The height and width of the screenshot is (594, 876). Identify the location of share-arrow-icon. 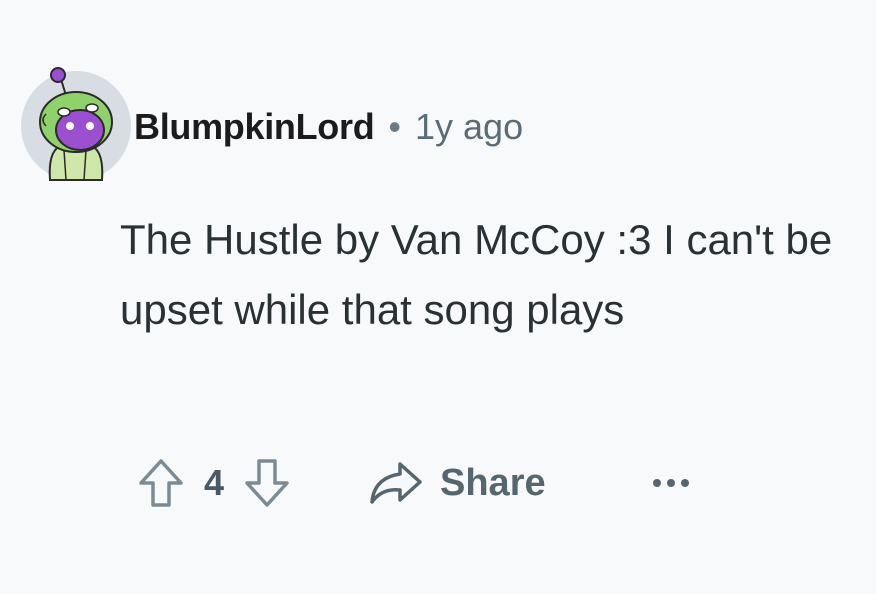
(396, 483).